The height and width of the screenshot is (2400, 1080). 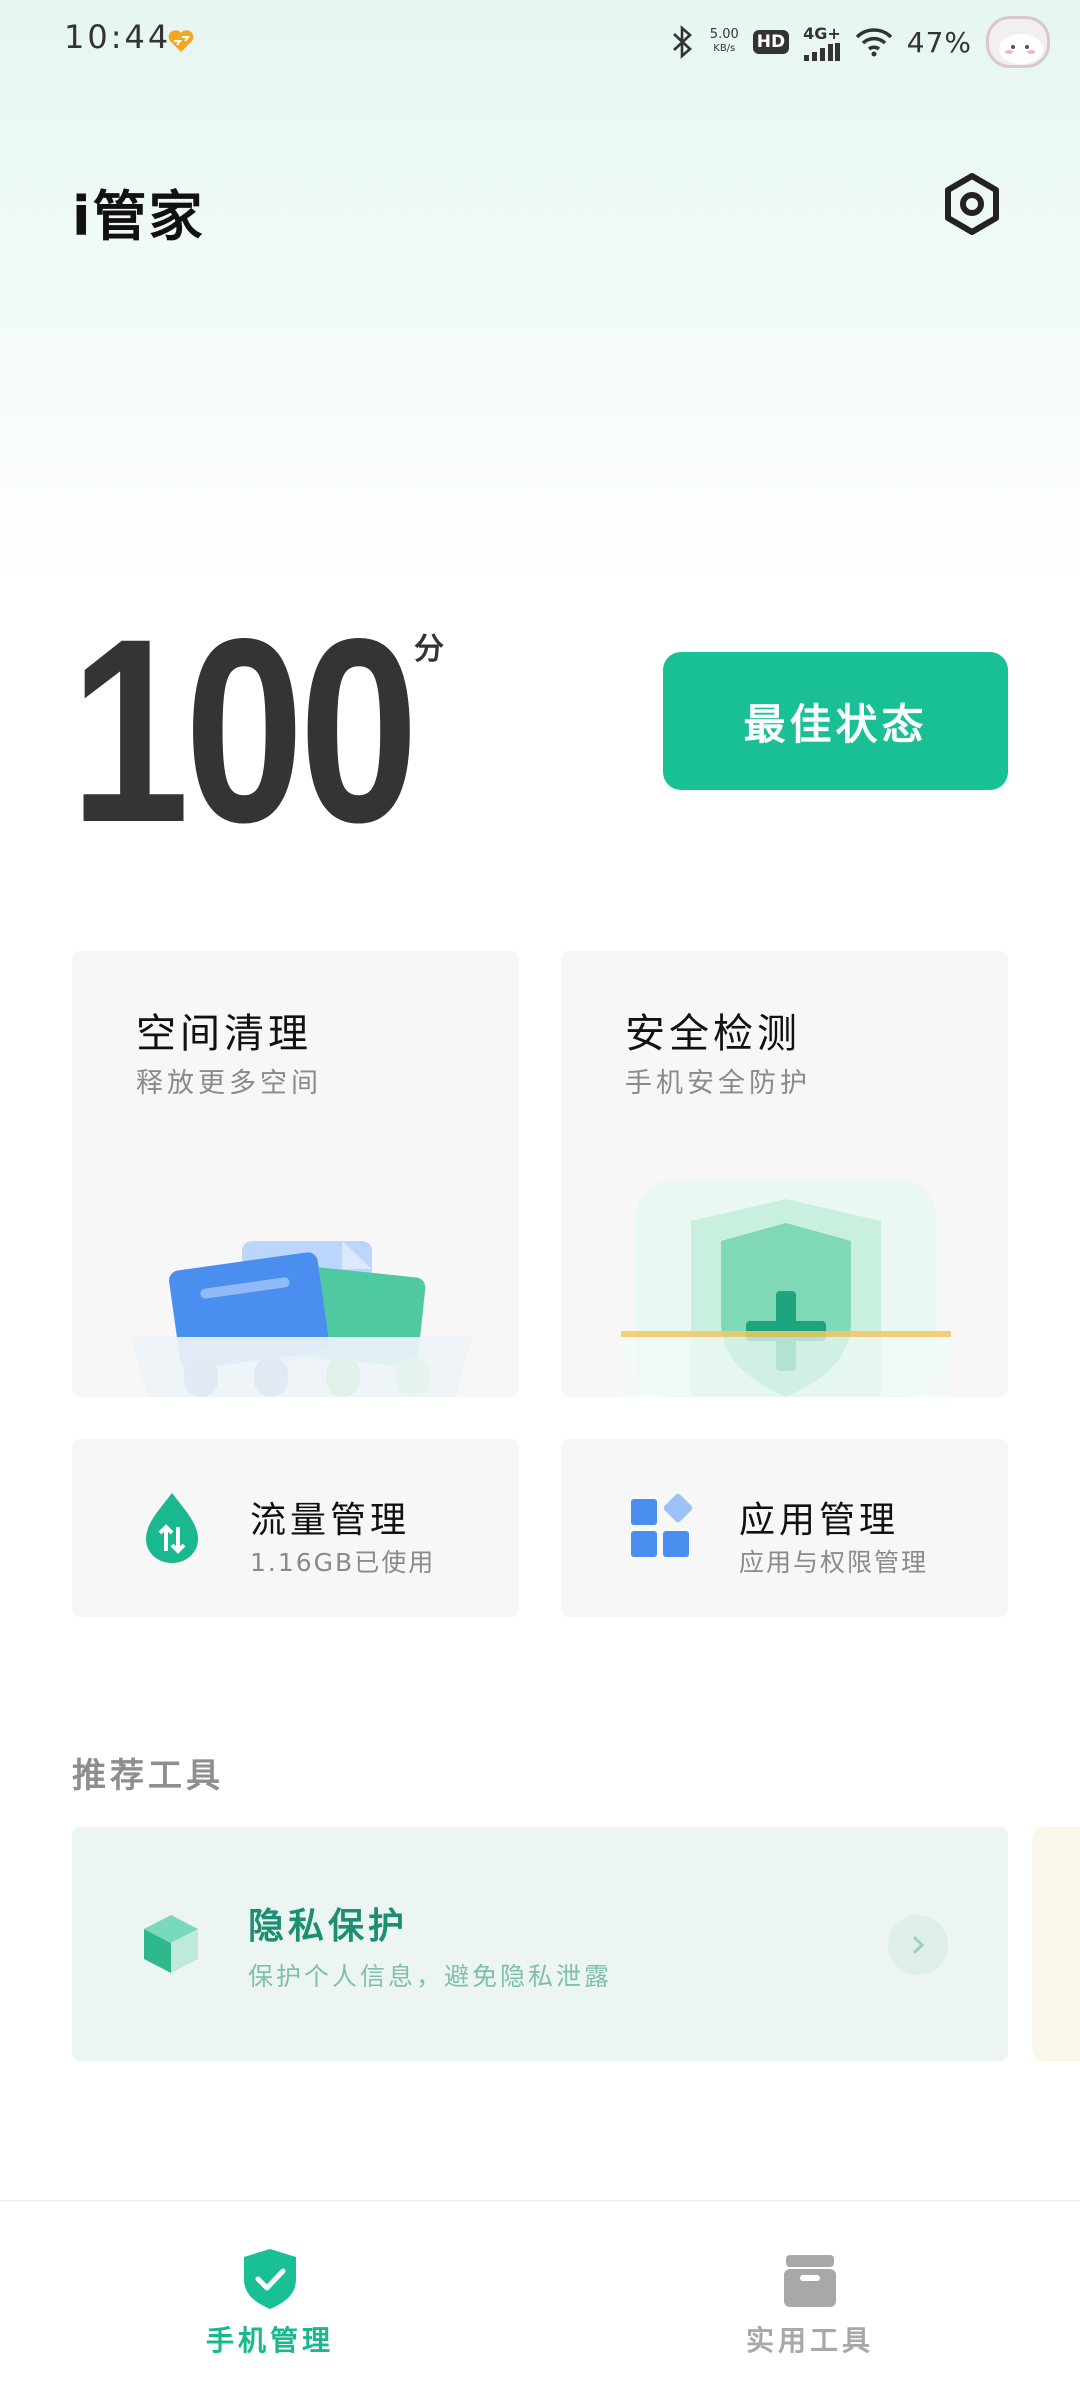 What do you see at coordinates (172, 1528) in the screenshot?
I see `data-traffic-icon` at bounding box center [172, 1528].